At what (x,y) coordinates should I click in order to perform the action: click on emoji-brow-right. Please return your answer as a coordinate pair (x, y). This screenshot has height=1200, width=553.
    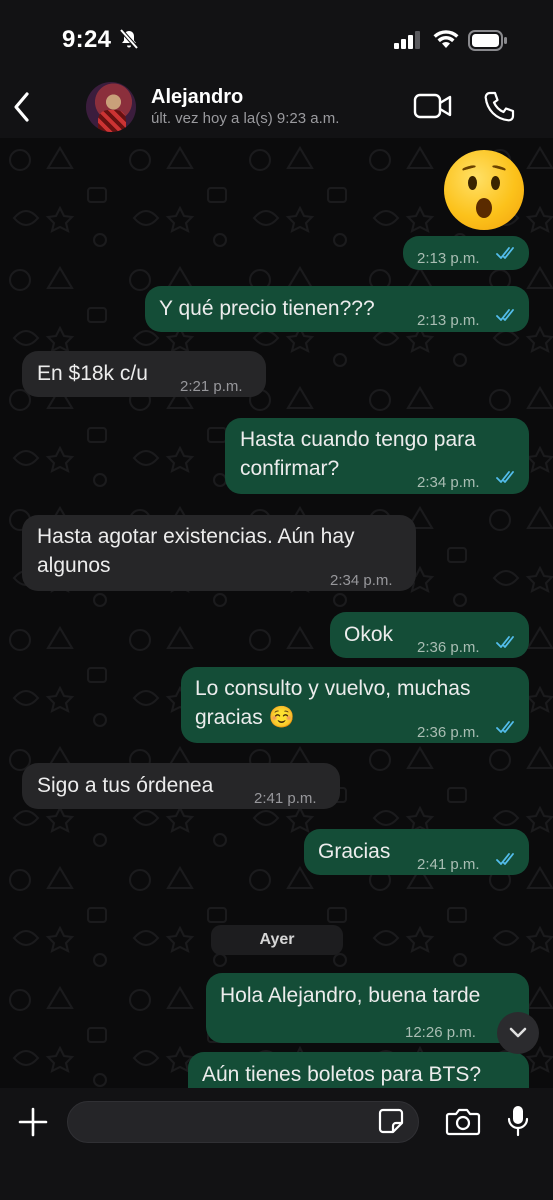
    Looking at the image, I should click on (499, 168).